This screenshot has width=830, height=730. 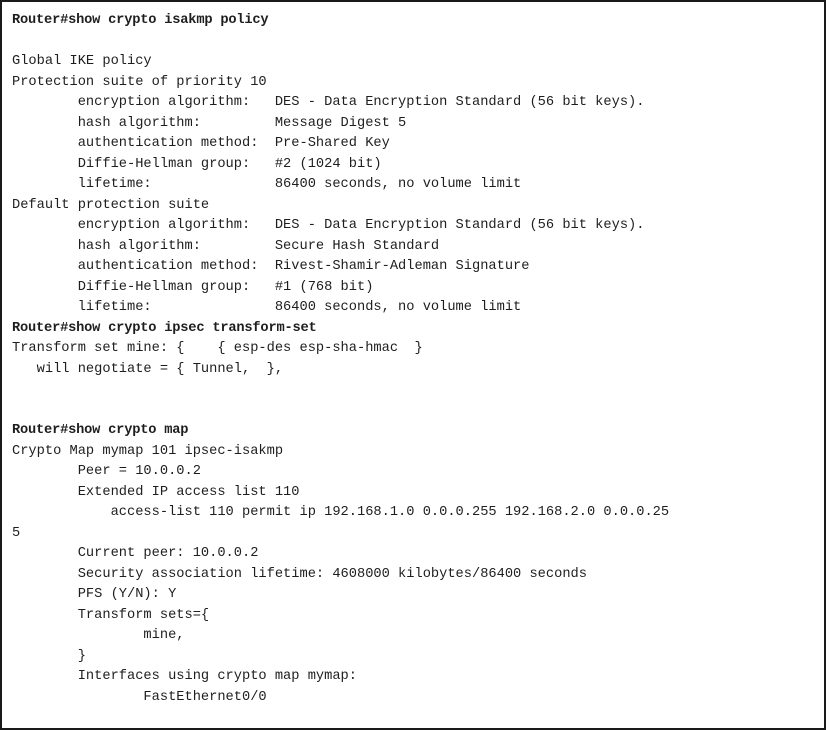 I want to click on terminal-line: Router#show crypto isakmp policy, so click(x=140, y=20).